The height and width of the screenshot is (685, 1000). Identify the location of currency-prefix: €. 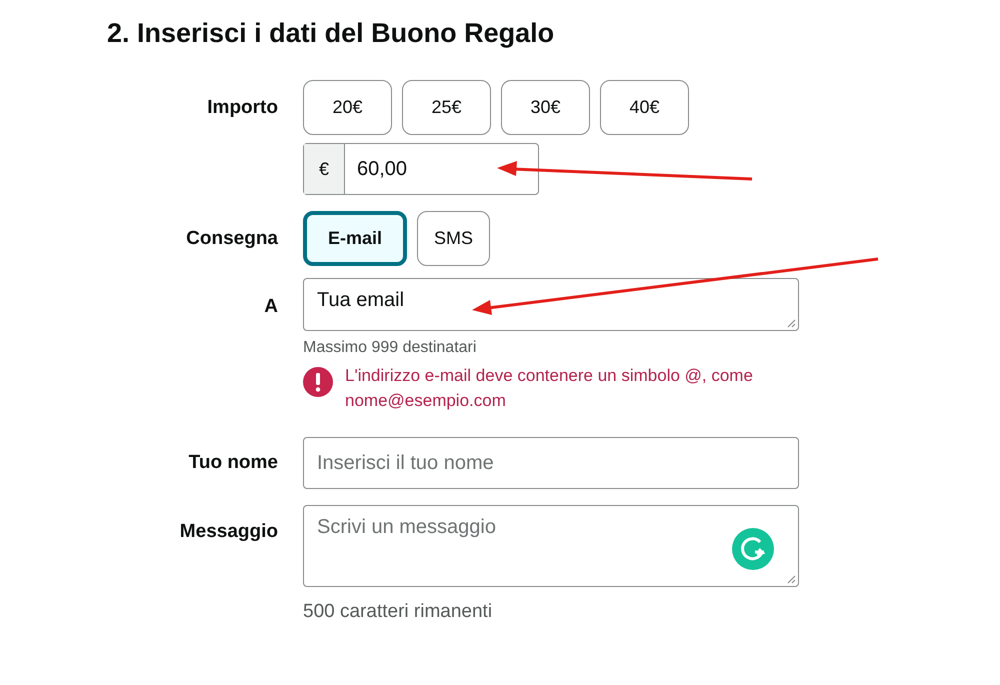
(324, 169).